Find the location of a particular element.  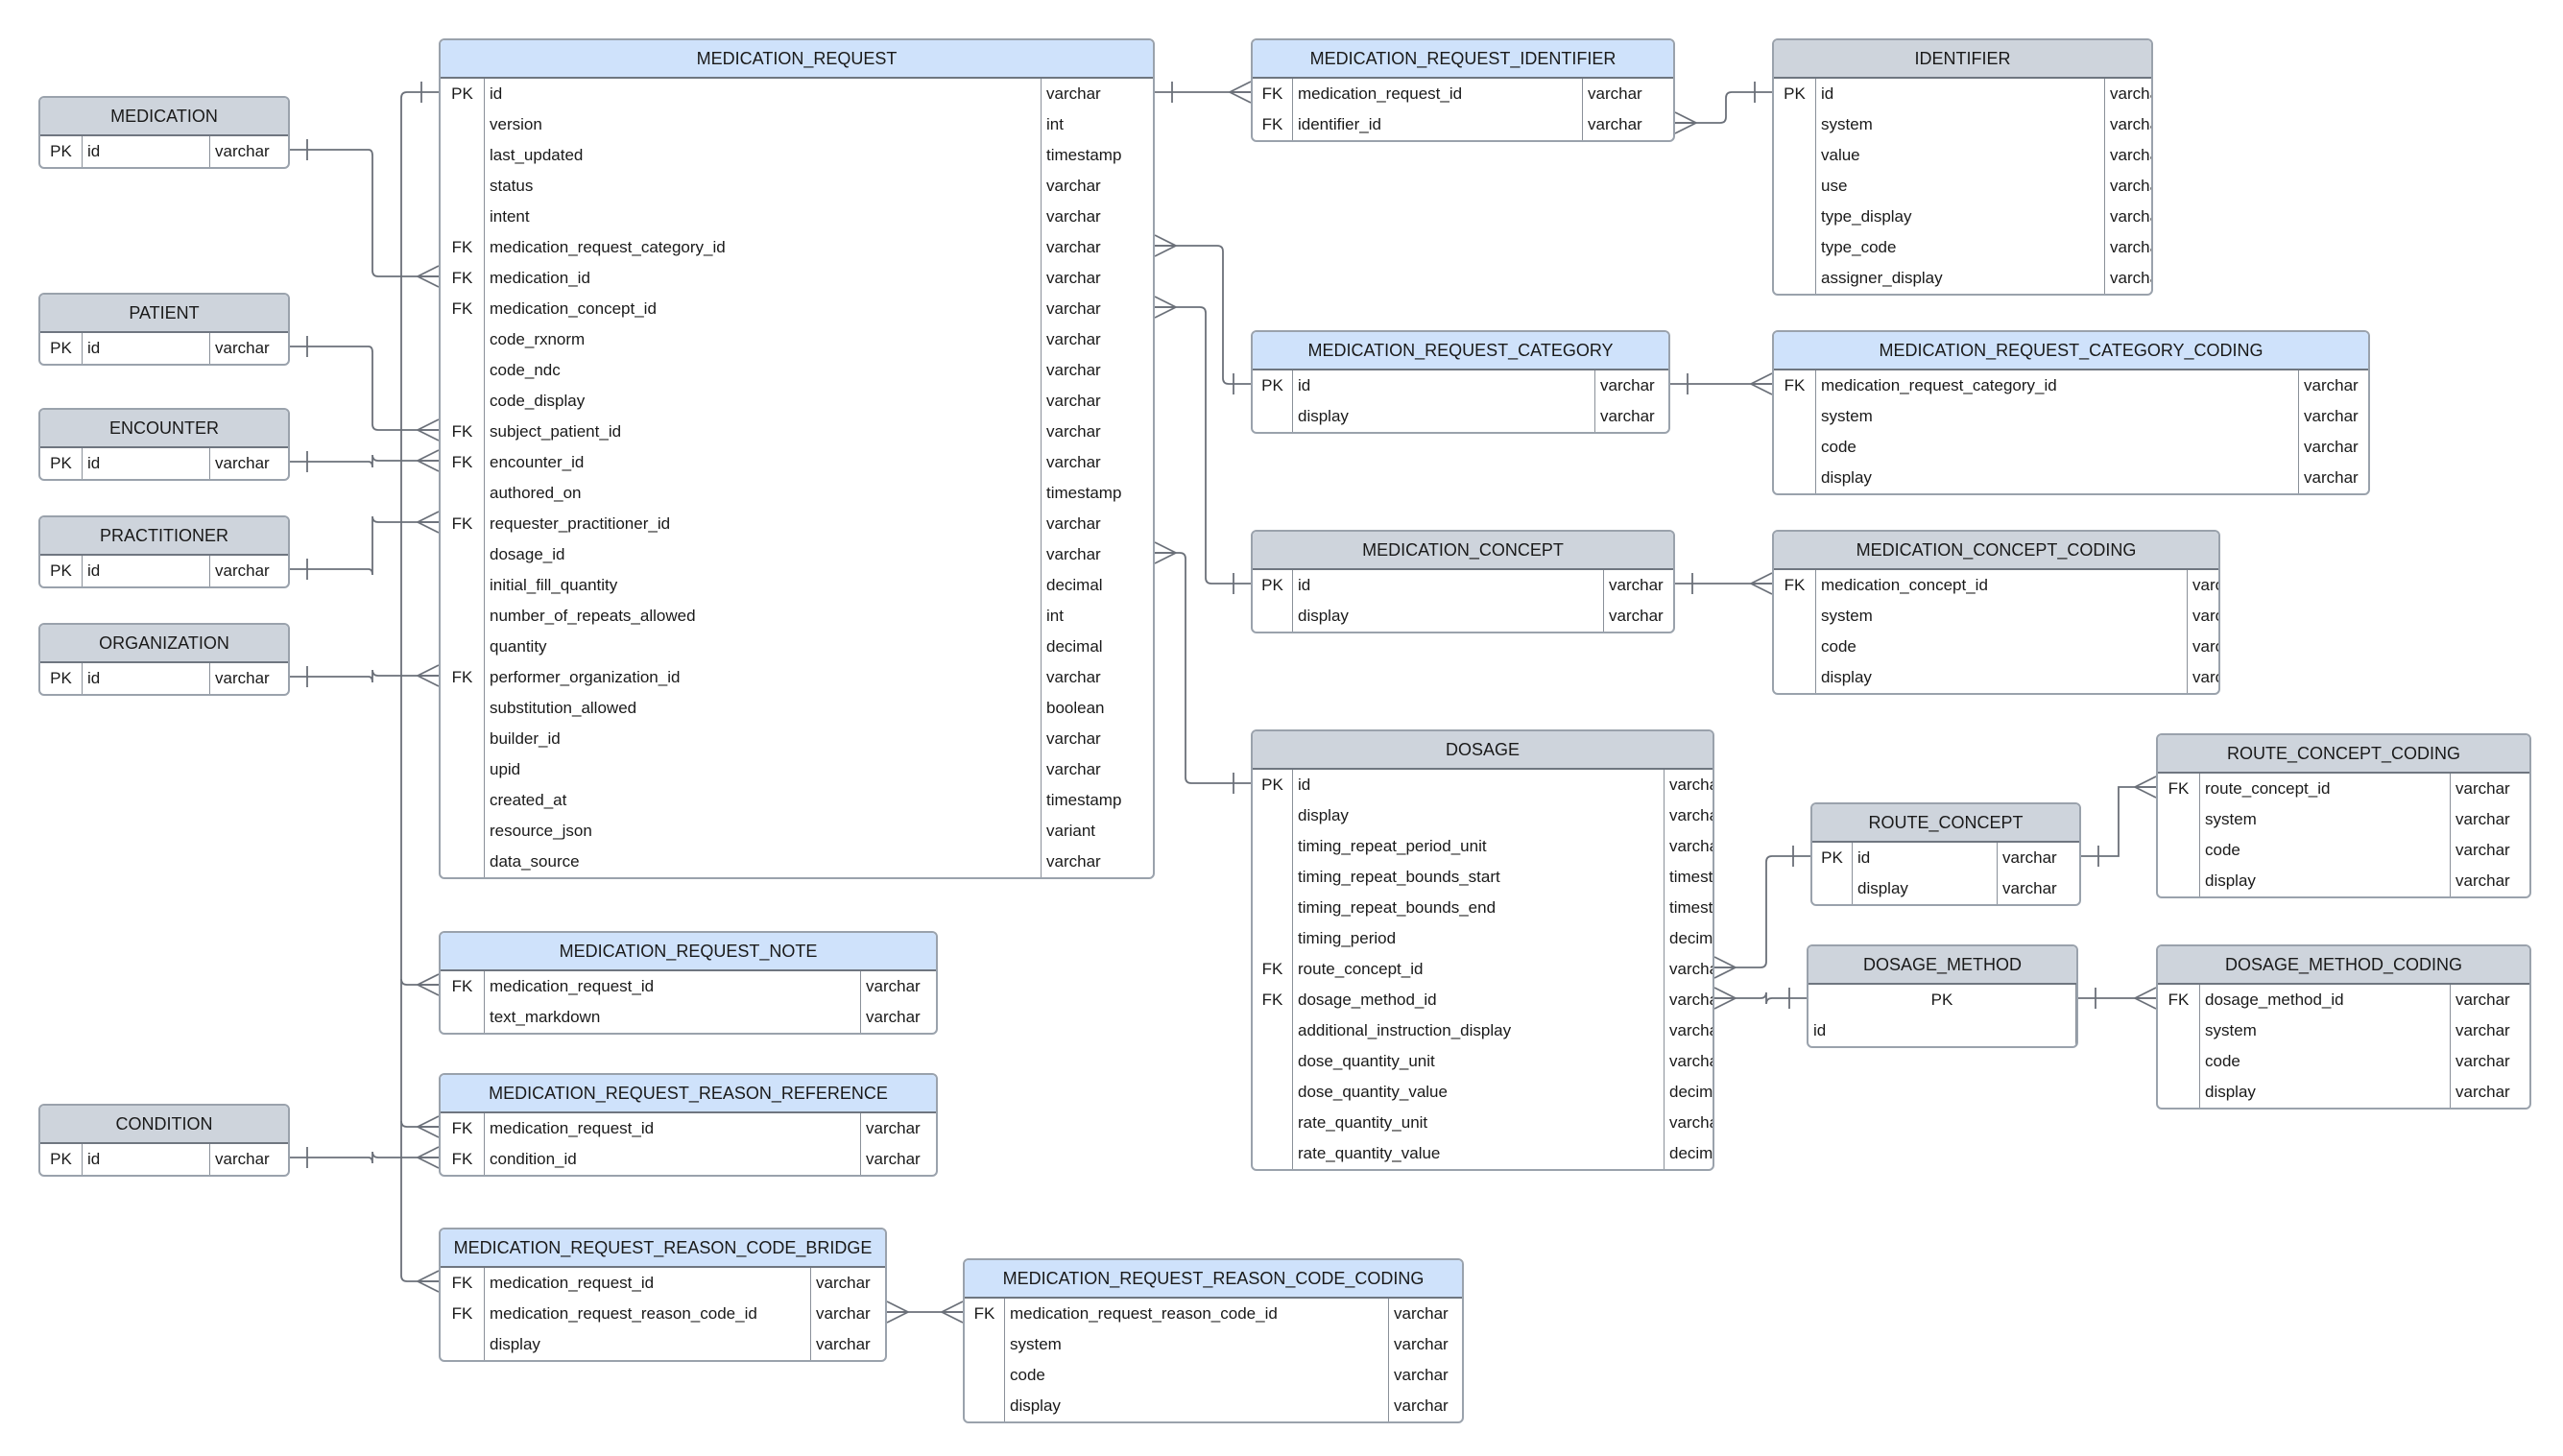

field-name: upid is located at coordinates (763, 769).